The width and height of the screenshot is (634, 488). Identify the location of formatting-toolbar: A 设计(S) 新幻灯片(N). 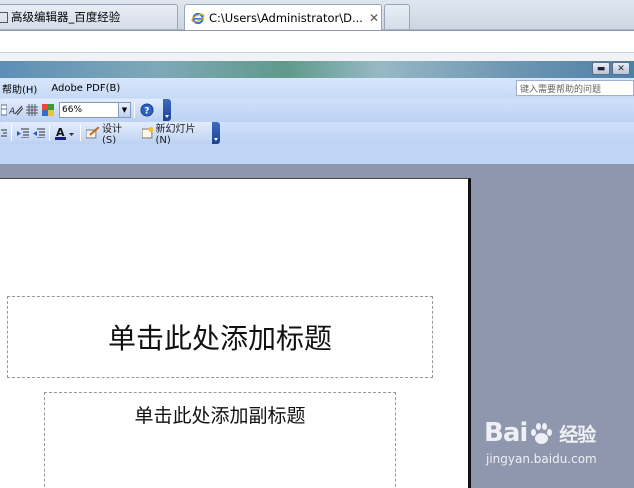
(110, 134).